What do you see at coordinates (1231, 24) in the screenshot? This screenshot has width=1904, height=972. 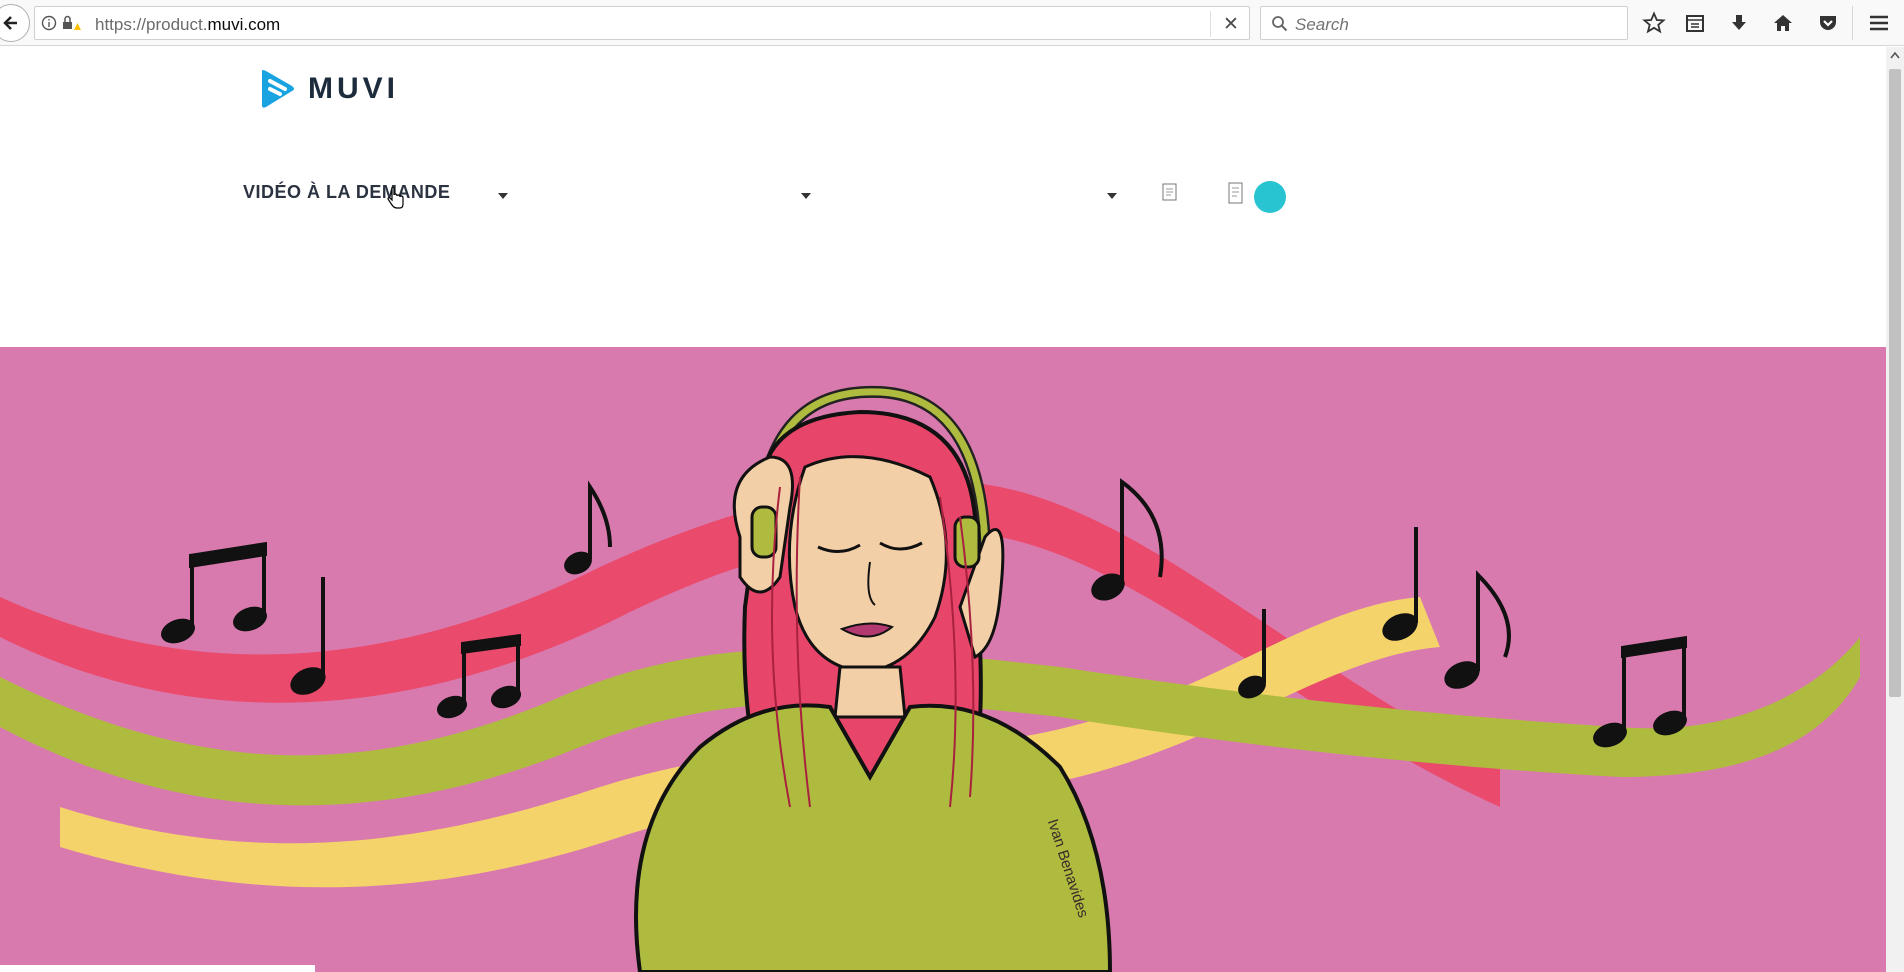 I see `clear-url-button: ✕` at bounding box center [1231, 24].